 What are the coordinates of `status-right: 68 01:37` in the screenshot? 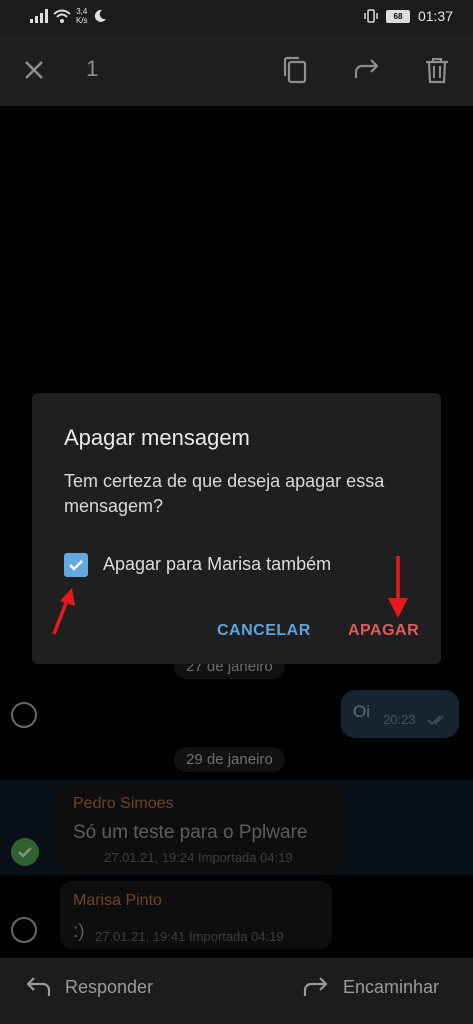 It's located at (408, 16).